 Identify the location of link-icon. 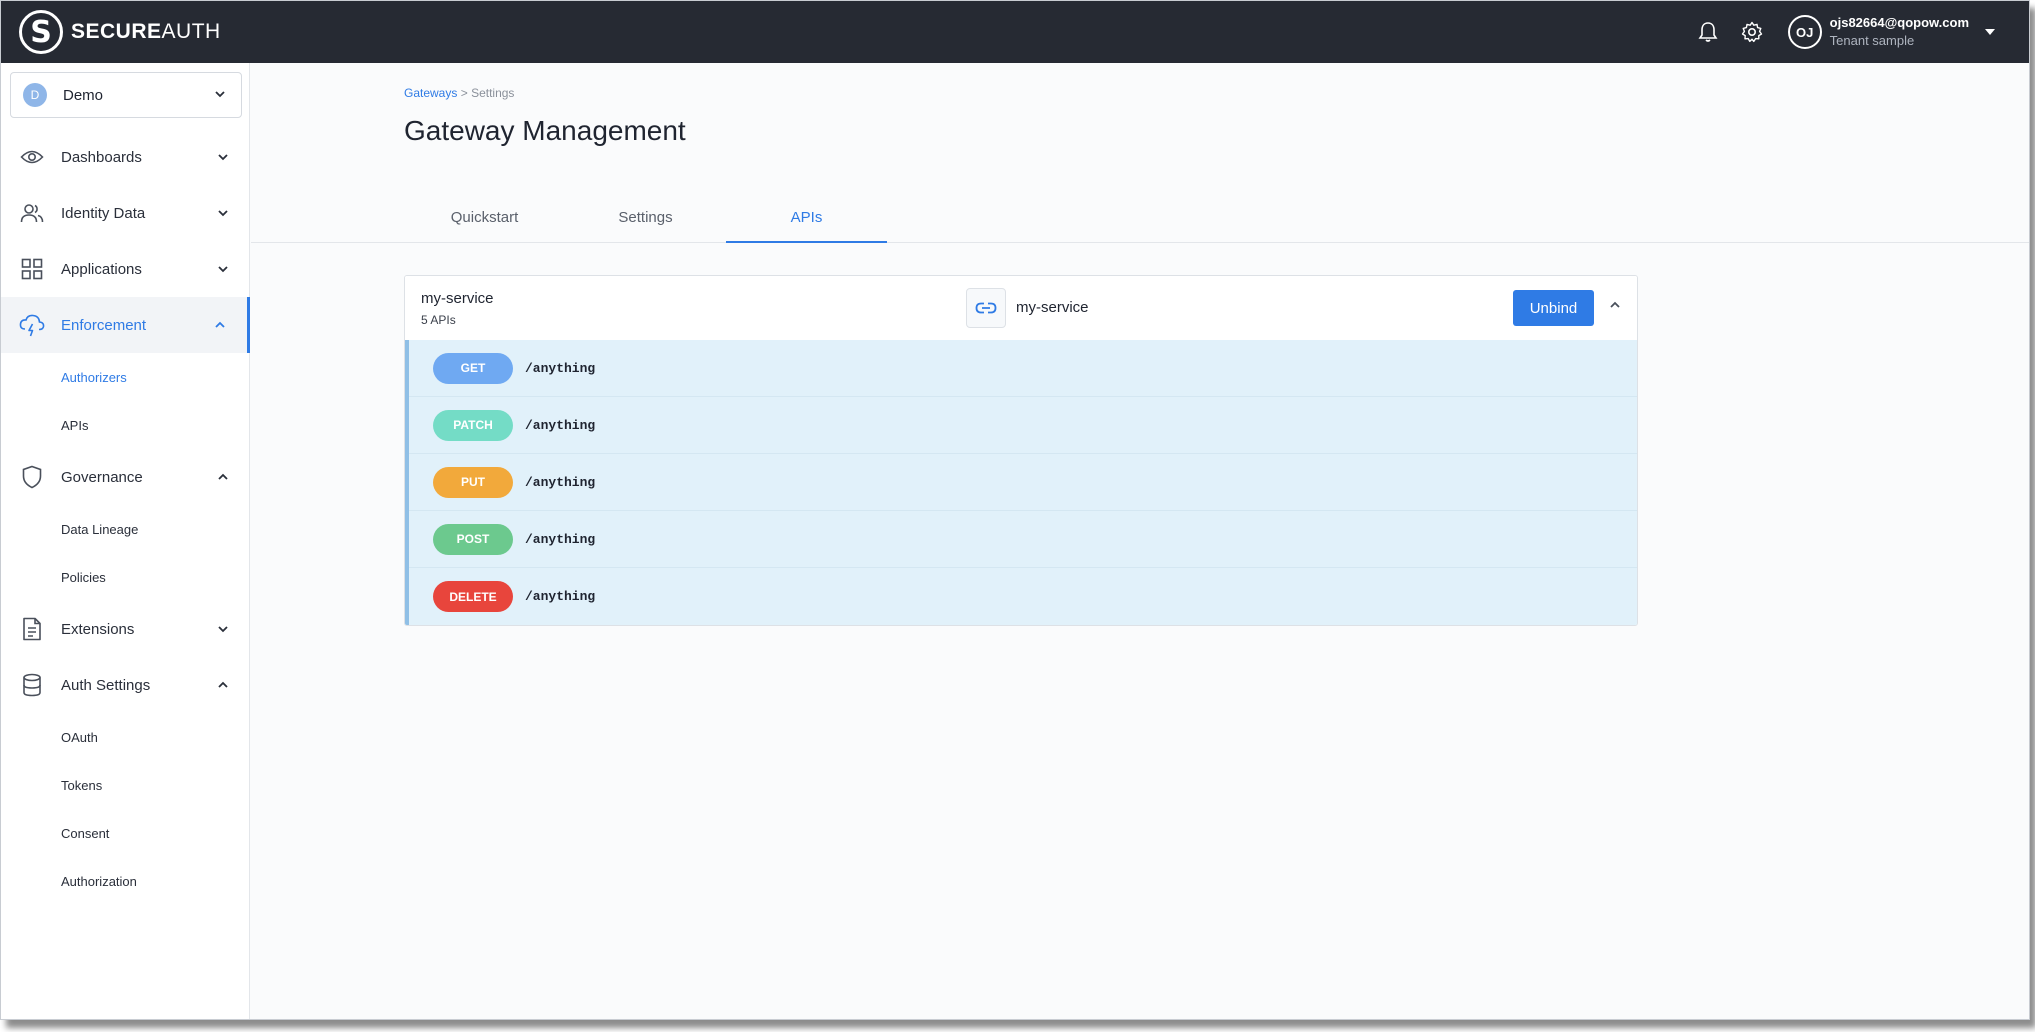
(986, 308).